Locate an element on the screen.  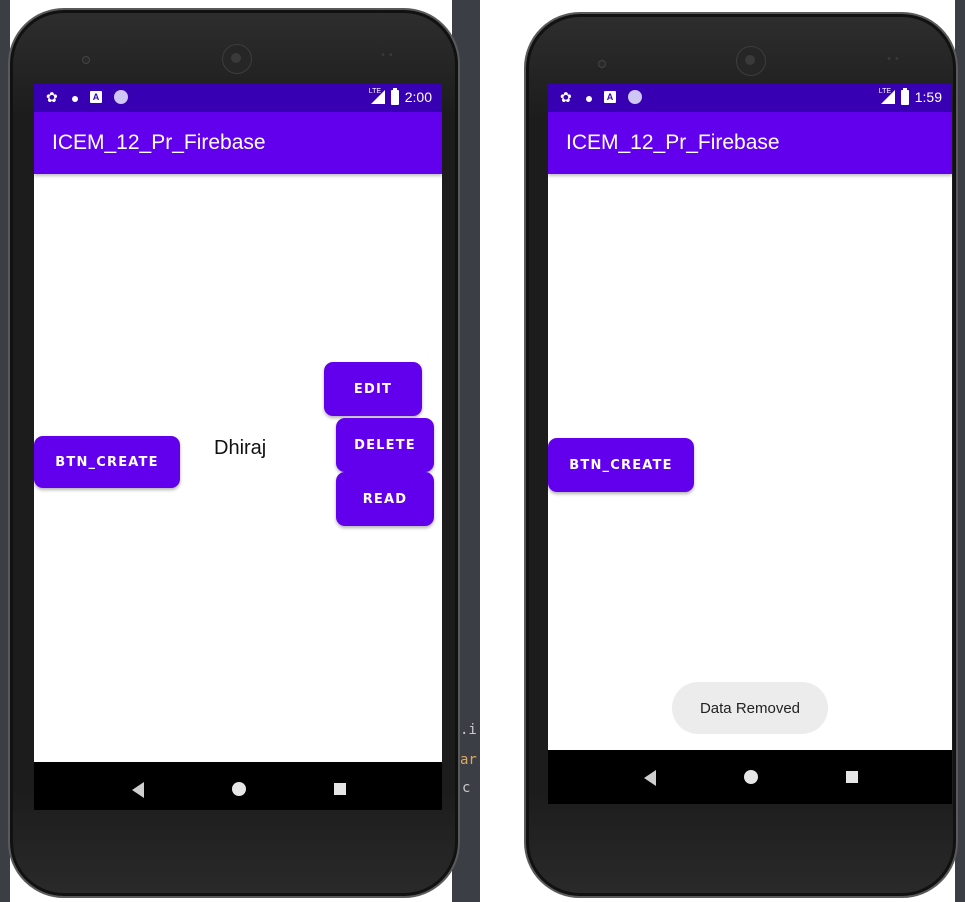
toast-message: Data Removed is located at coordinates (750, 708).